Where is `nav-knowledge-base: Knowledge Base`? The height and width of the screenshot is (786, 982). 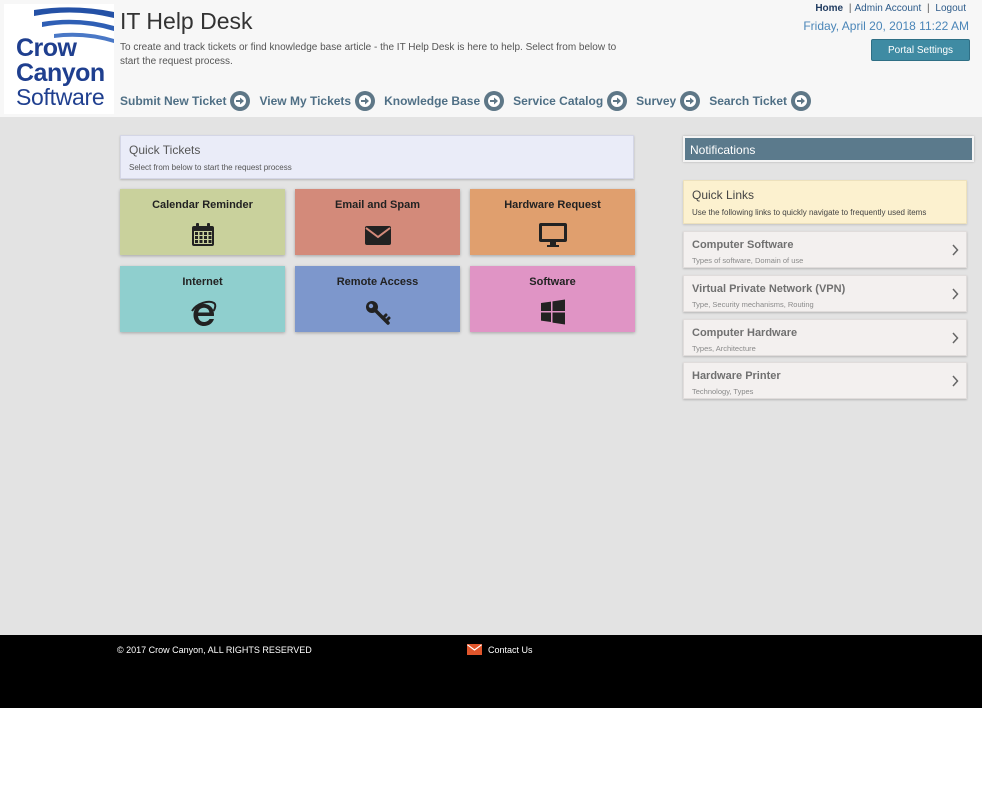
nav-knowledge-base: Knowledge Base is located at coordinates (444, 101).